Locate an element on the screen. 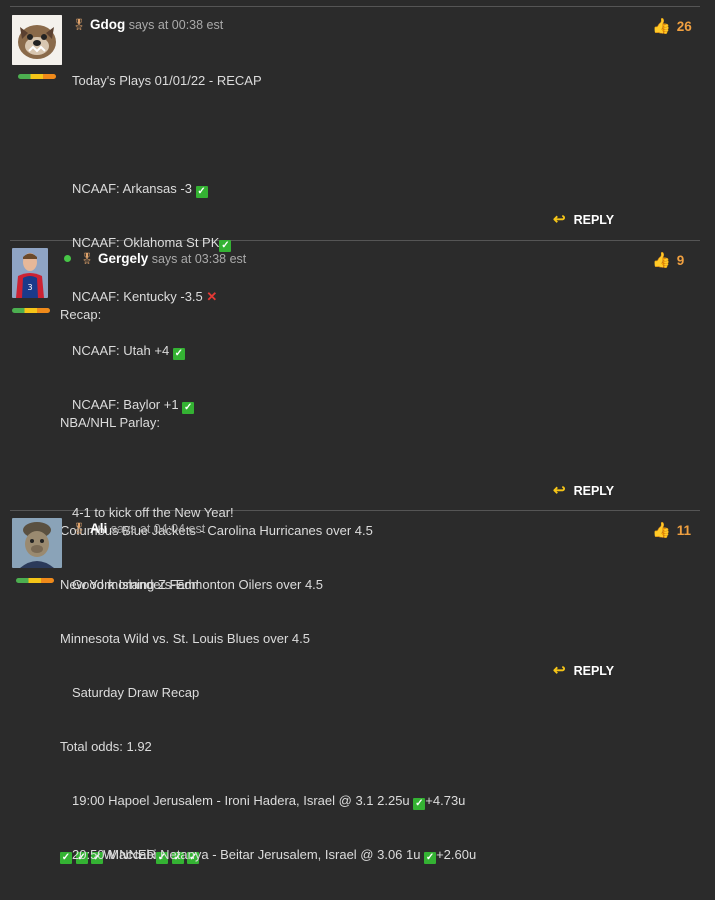 This screenshot has width=715, height=900. comment-header: 🎖 Ali says at 04:04 est is located at coordinates (138, 528).